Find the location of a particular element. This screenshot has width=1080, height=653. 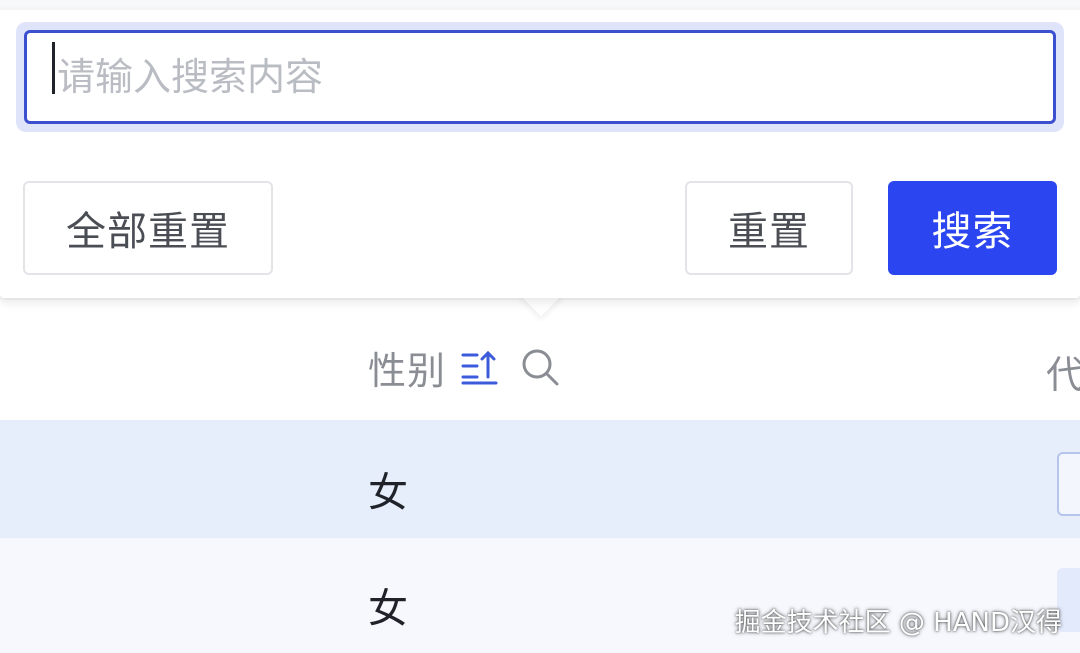

search-button: 搜索 is located at coordinates (972, 228).